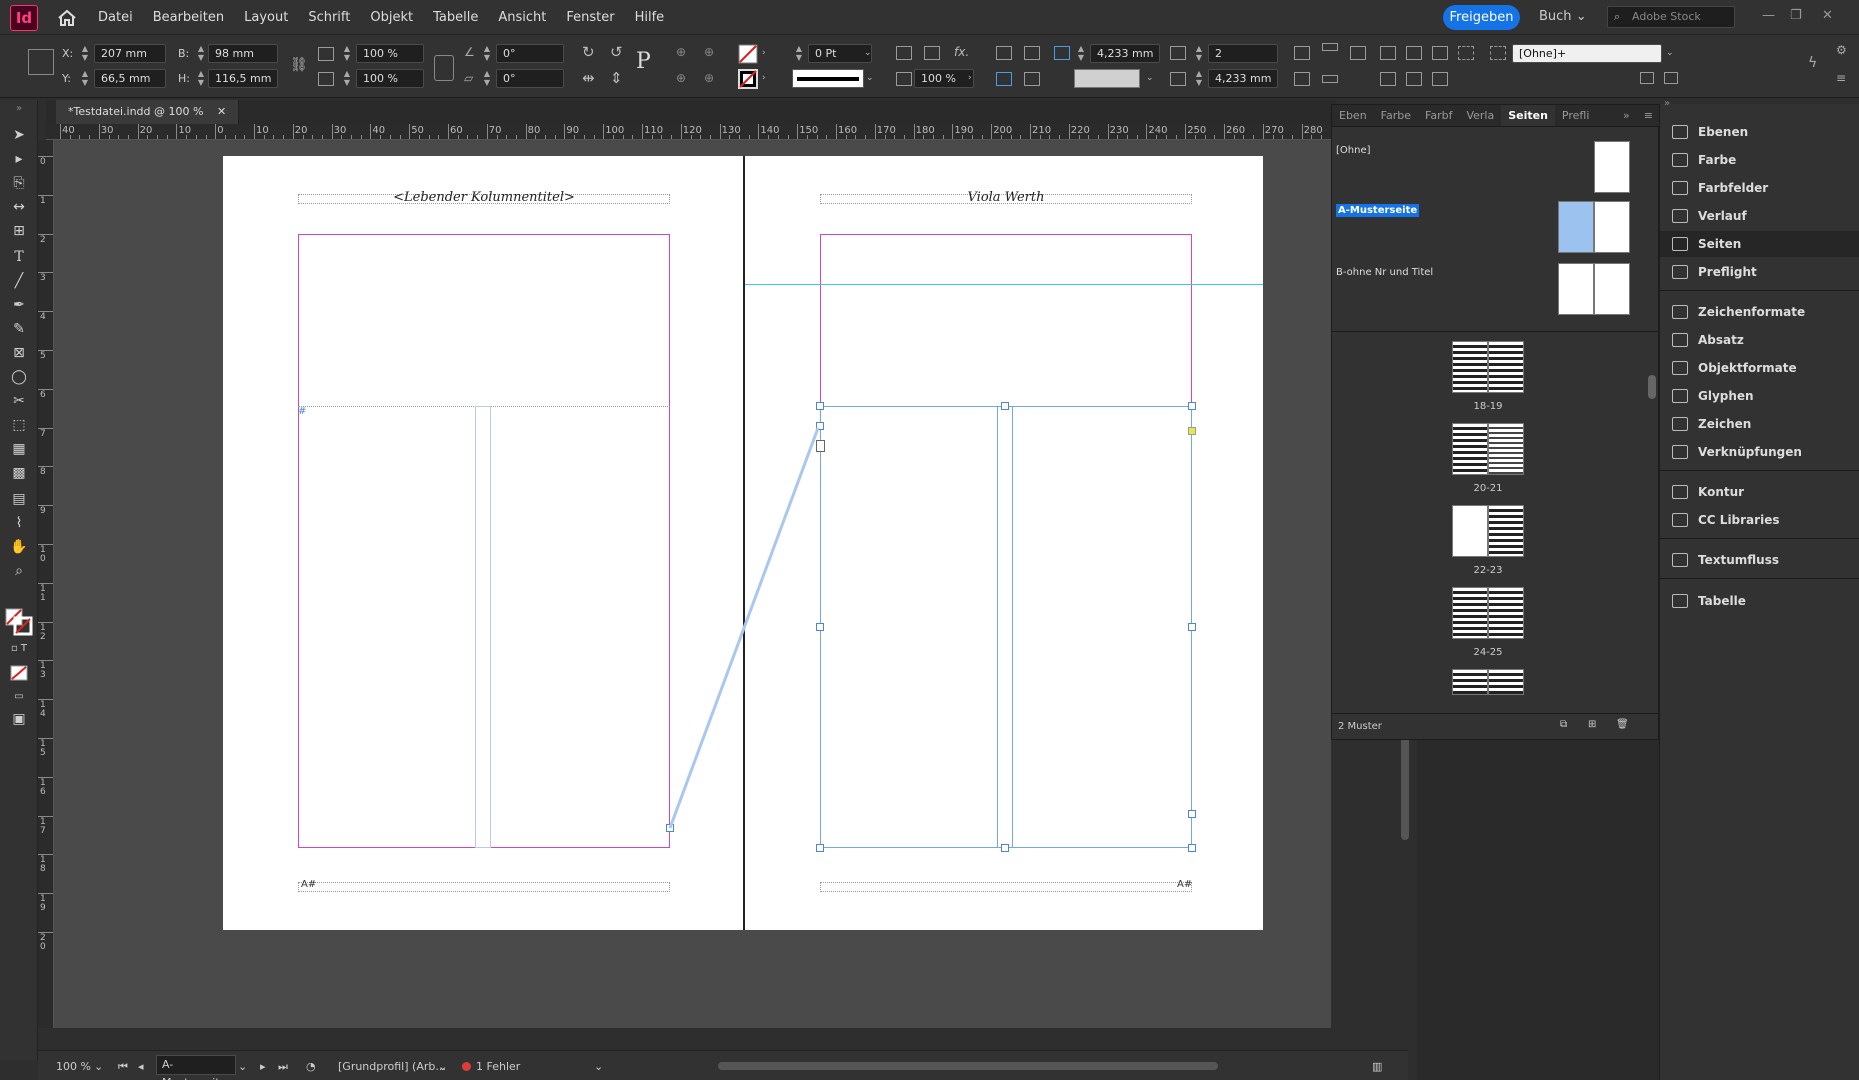  I want to click on stroke-weight-stepper: ▲ ▼, so click(799, 53).